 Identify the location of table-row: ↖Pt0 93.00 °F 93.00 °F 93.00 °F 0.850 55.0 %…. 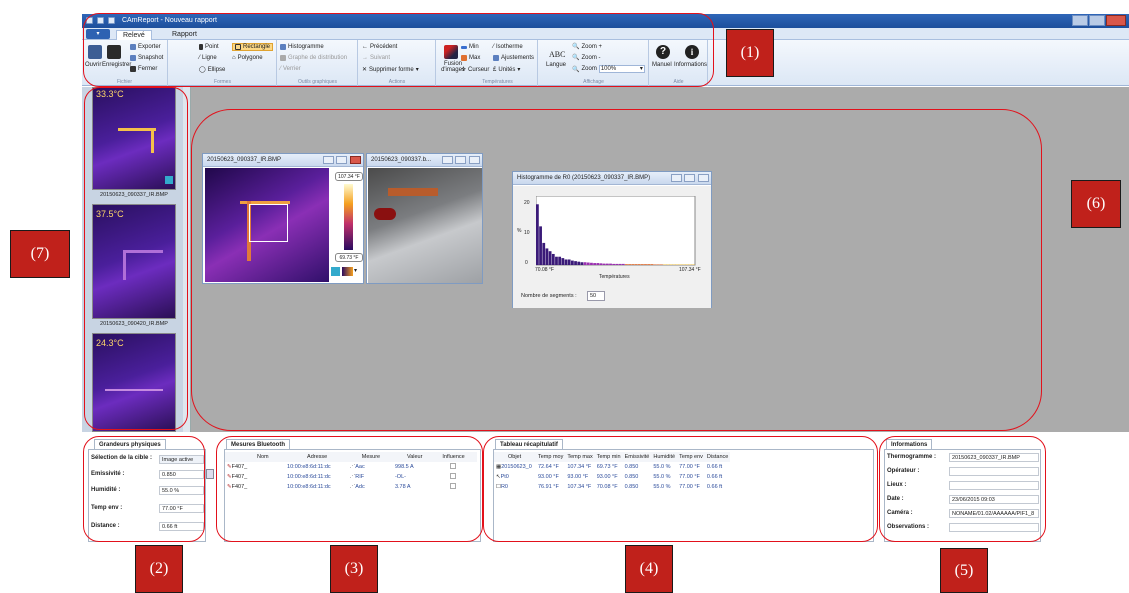
(612, 477).